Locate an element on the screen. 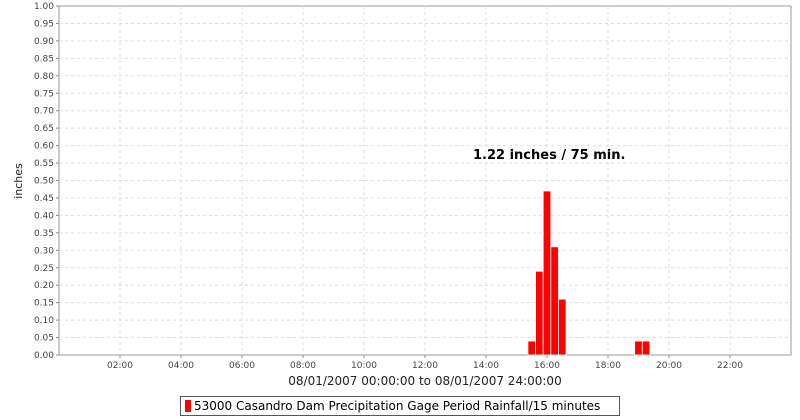 Image resolution: width=800 pixels, height=420 pixels. y-tick-label: 0.40 is located at coordinates (44, 216).